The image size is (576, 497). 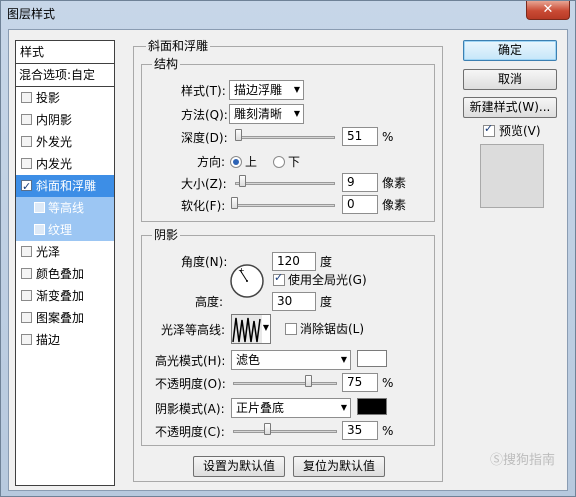 What do you see at coordinates (339, 466) in the screenshot?
I see `reset-default-button: 复位为默认值` at bounding box center [339, 466].